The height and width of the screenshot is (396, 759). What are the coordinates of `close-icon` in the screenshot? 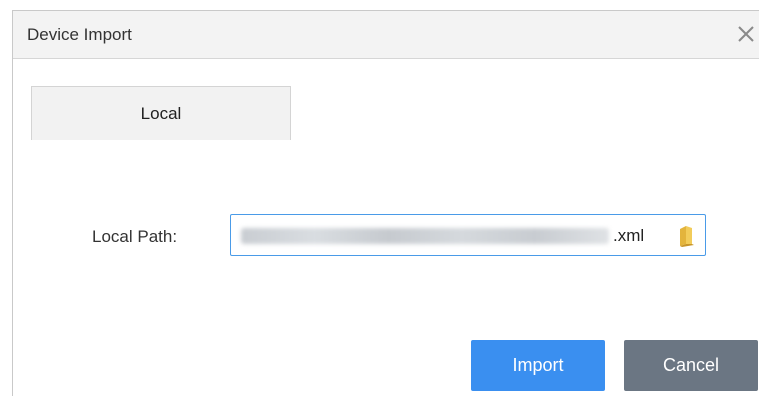 It's located at (746, 34).